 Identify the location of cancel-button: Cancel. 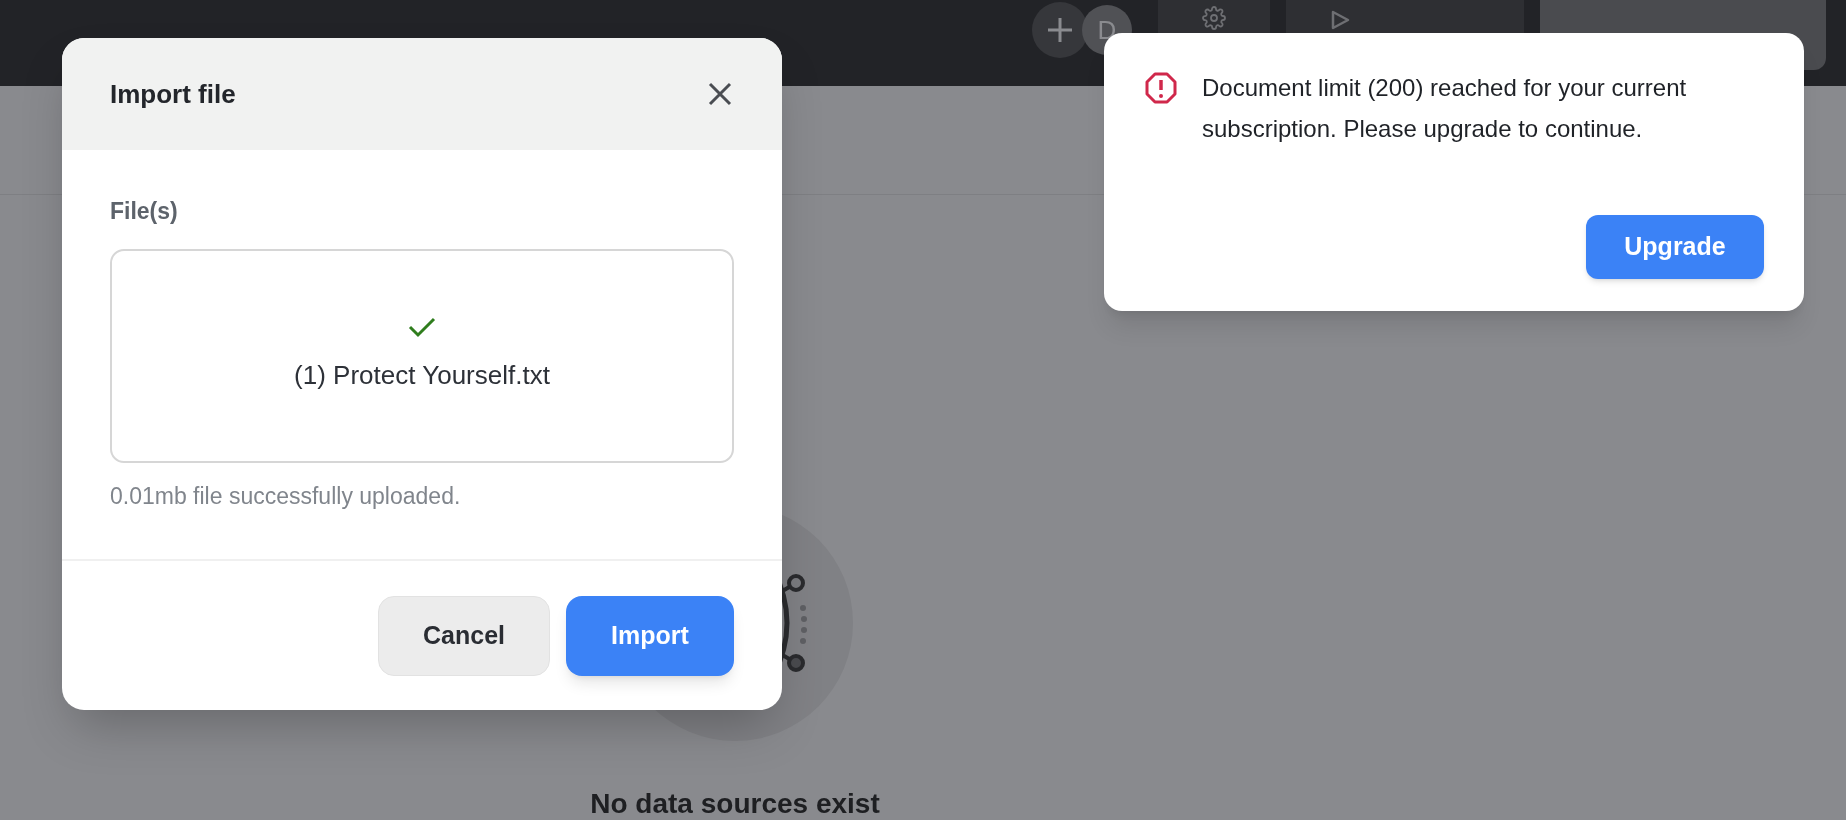
(464, 635).